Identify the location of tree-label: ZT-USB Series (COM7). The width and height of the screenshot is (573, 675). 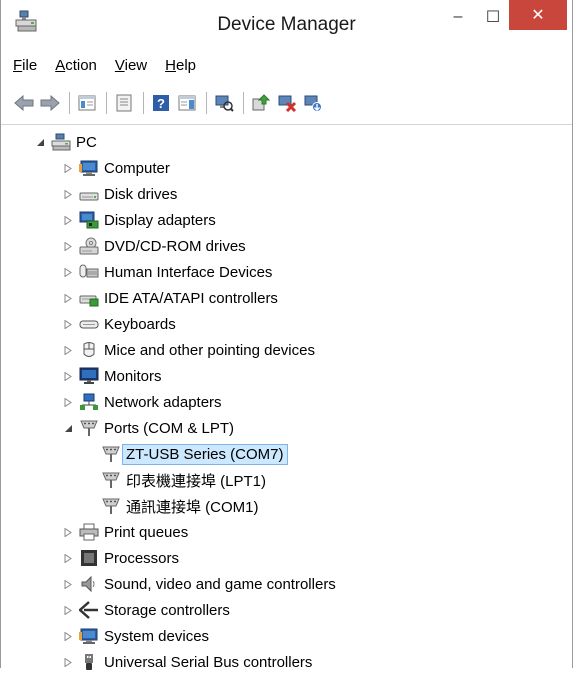
(205, 454).